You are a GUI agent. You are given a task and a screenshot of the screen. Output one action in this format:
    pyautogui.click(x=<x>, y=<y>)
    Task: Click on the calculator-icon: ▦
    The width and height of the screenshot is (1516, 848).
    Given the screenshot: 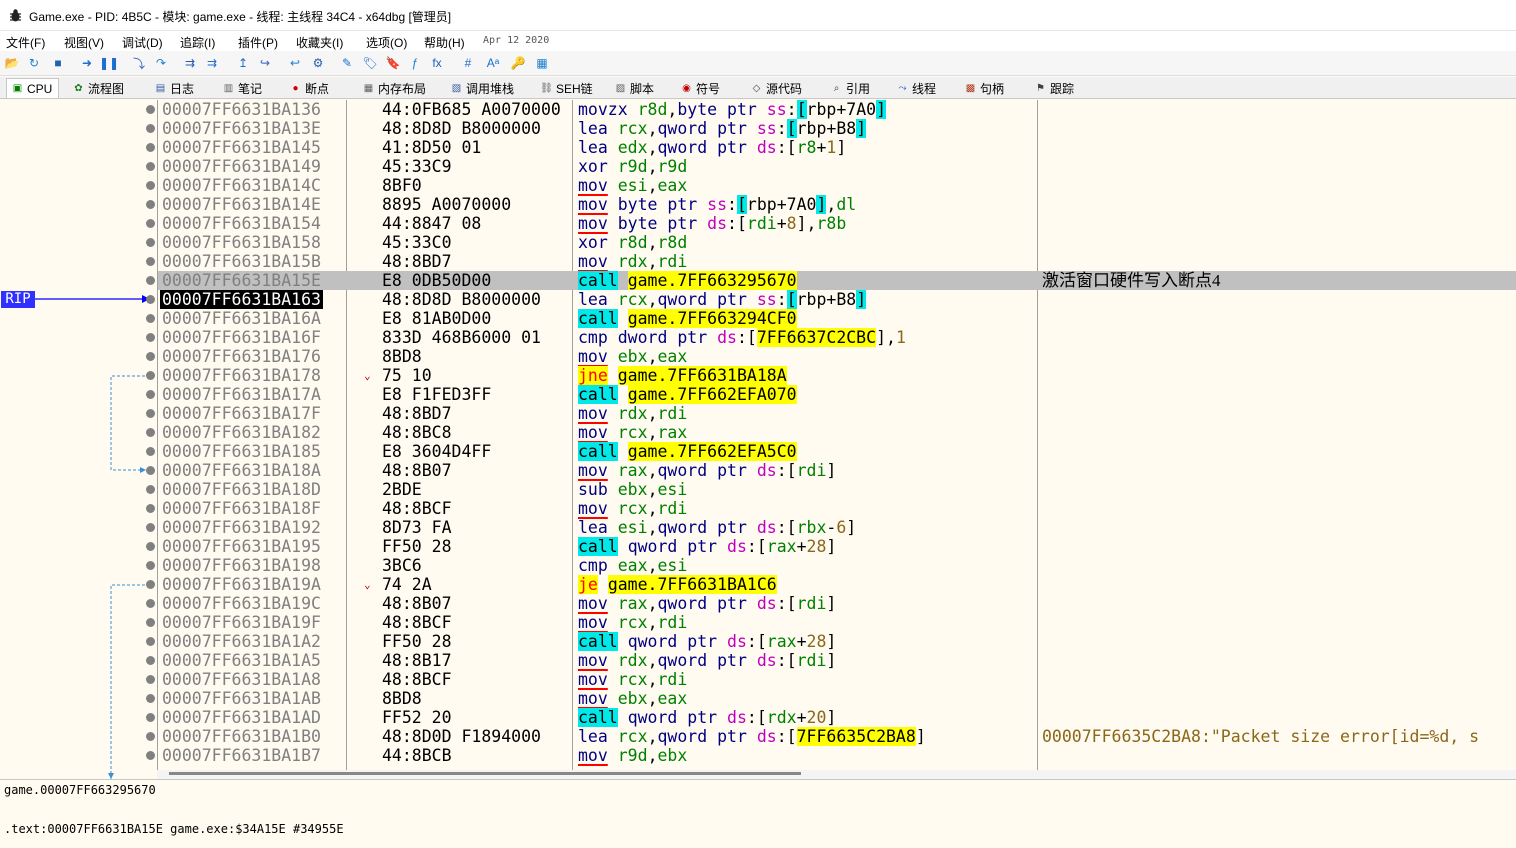 What is the action you would take?
    pyautogui.click(x=542, y=63)
    